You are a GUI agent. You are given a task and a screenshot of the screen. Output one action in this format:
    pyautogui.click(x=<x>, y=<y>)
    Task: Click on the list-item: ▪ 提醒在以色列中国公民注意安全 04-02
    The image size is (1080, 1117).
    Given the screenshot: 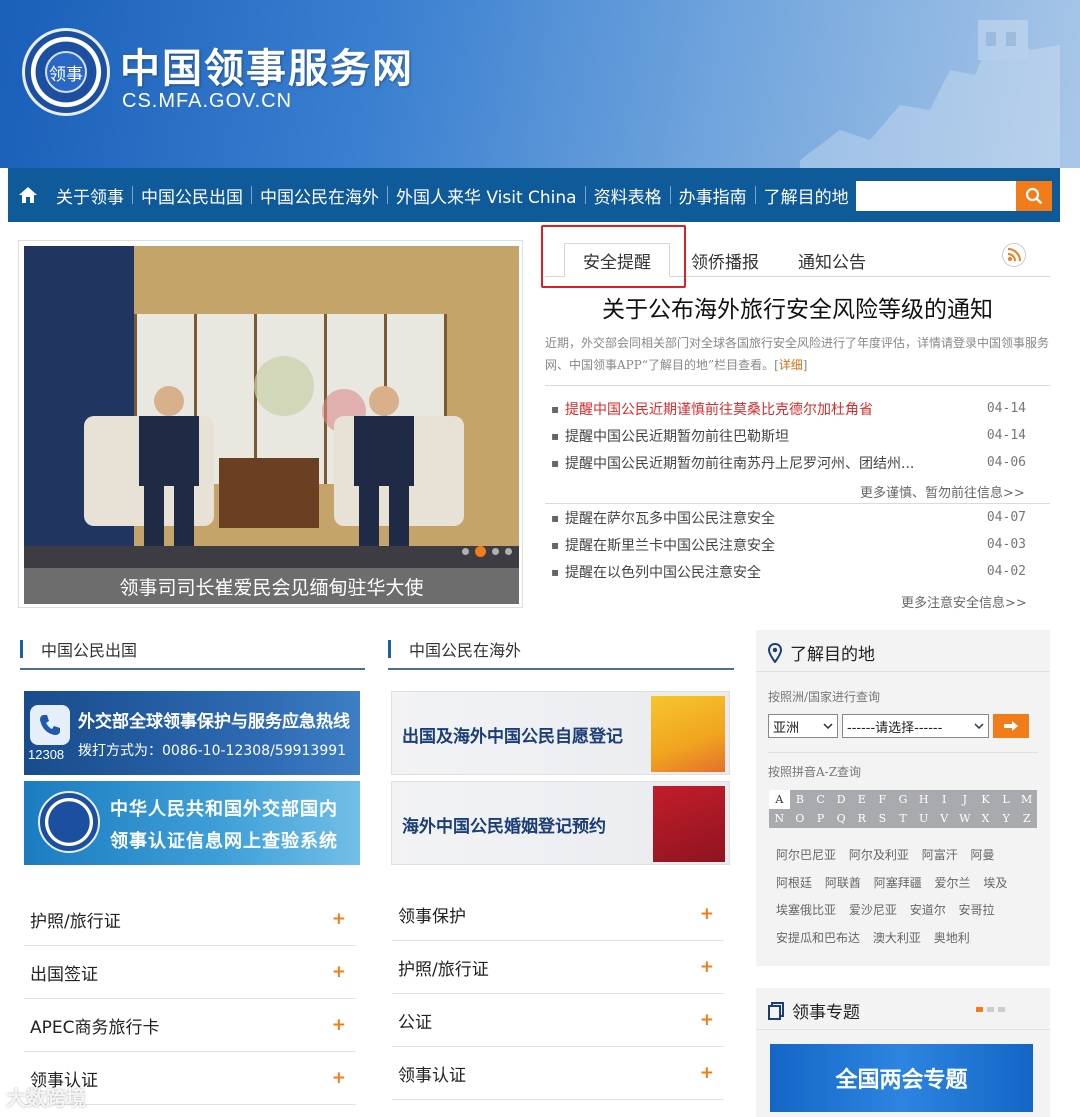 What is the action you would take?
    pyautogui.click(x=788, y=571)
    